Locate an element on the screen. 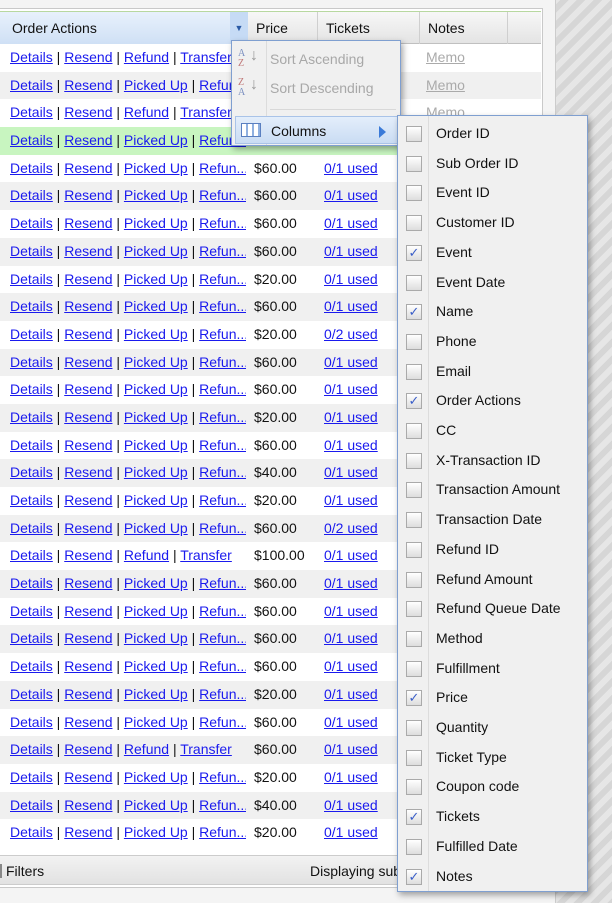  column-toggle-item: Phone is located at coordinates (492, 341).